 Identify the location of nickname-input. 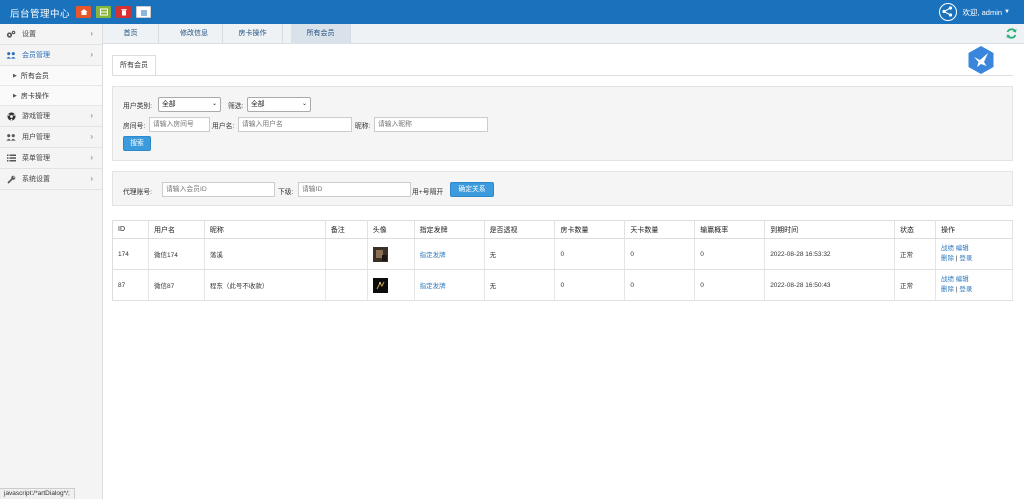
(431, 124).